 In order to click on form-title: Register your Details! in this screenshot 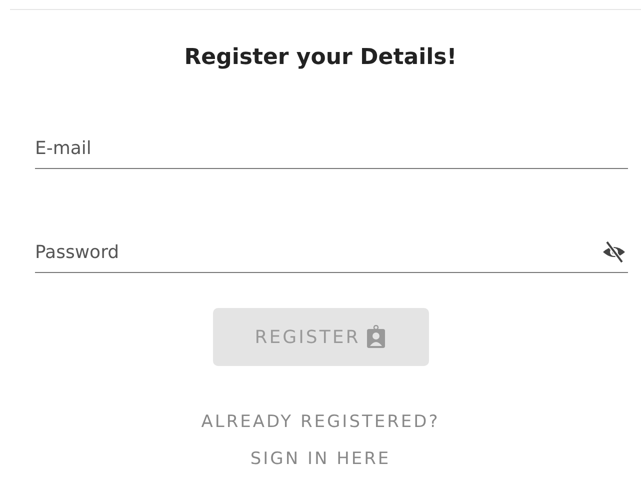, I will do `click(320, 57)`.